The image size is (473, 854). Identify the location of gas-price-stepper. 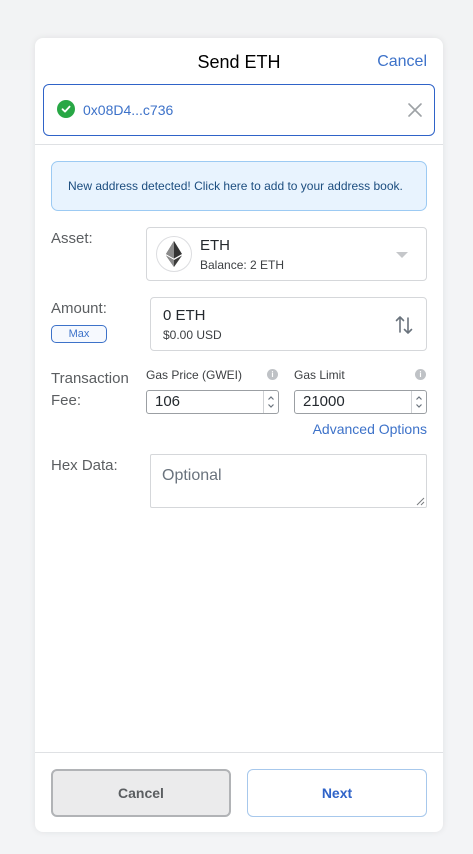
(270, 402).